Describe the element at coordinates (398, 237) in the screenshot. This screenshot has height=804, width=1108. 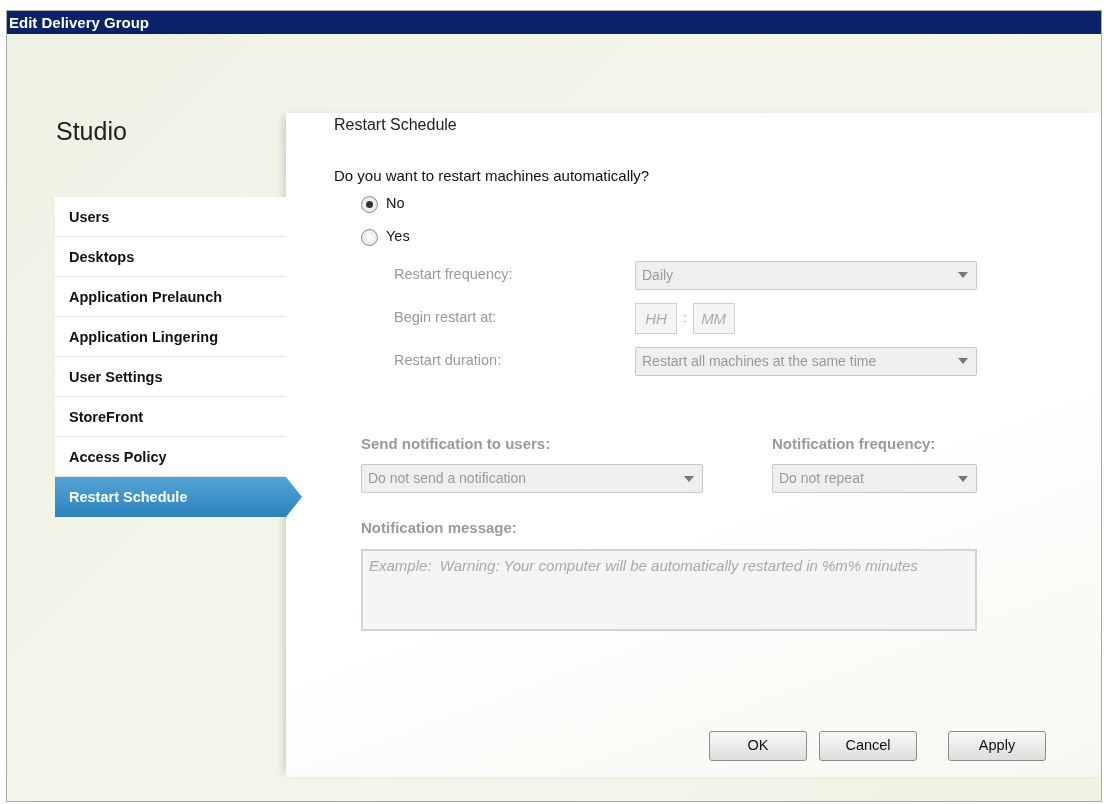
I see `radio-label: Yes` at that location.